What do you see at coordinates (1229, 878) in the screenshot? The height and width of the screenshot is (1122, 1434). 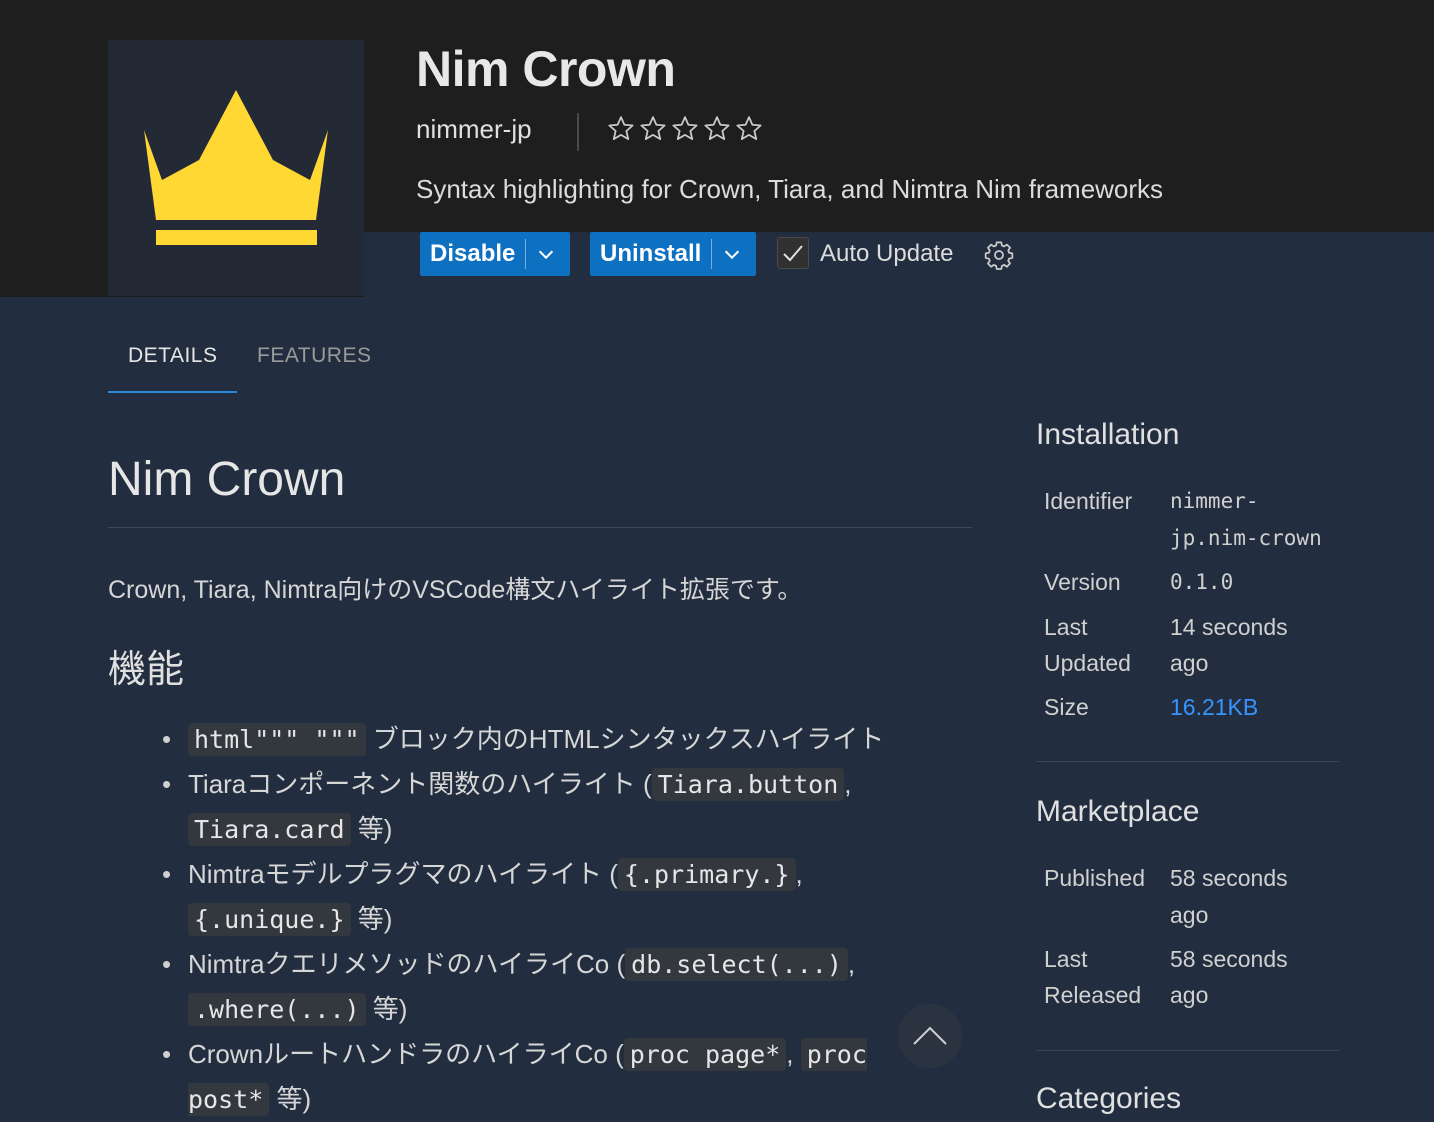 I see `published-value-line1: 58 seconds` at bounding box center [1229, 878].